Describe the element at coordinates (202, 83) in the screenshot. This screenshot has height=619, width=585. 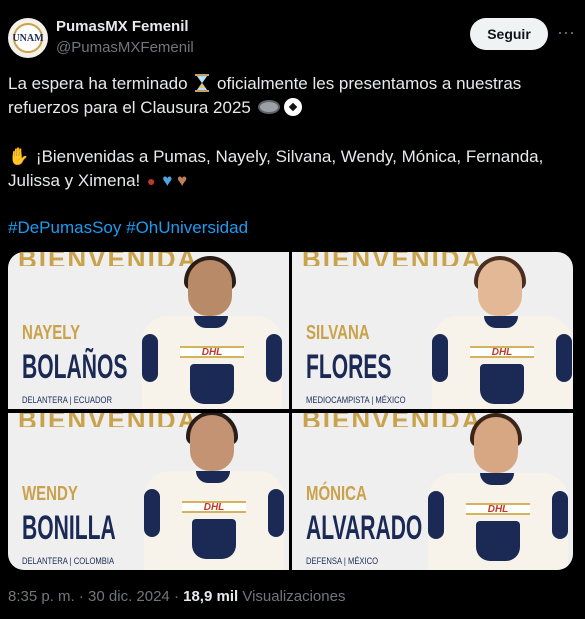
I see `hourglass-icon` at that location.